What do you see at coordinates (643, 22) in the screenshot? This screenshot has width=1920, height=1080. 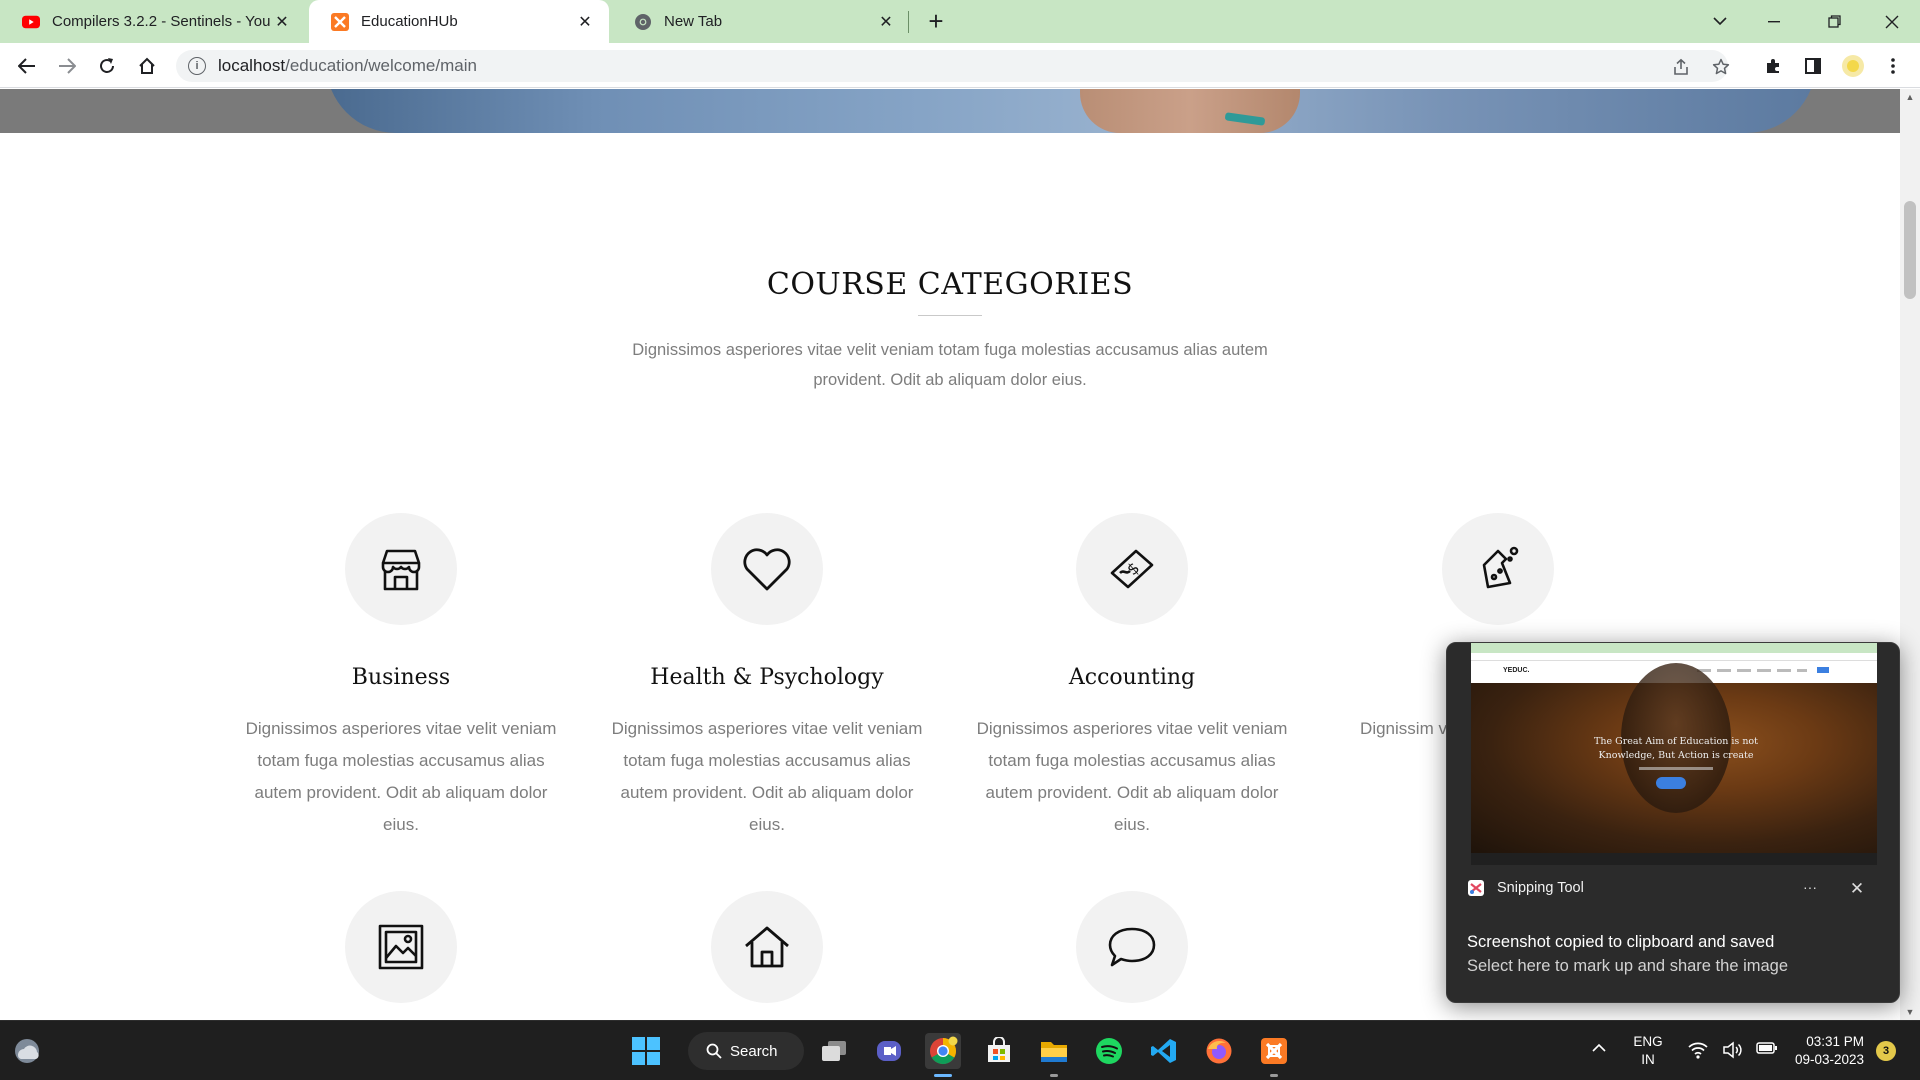 I see `chrome-icon` at bounding box center [643, 22].